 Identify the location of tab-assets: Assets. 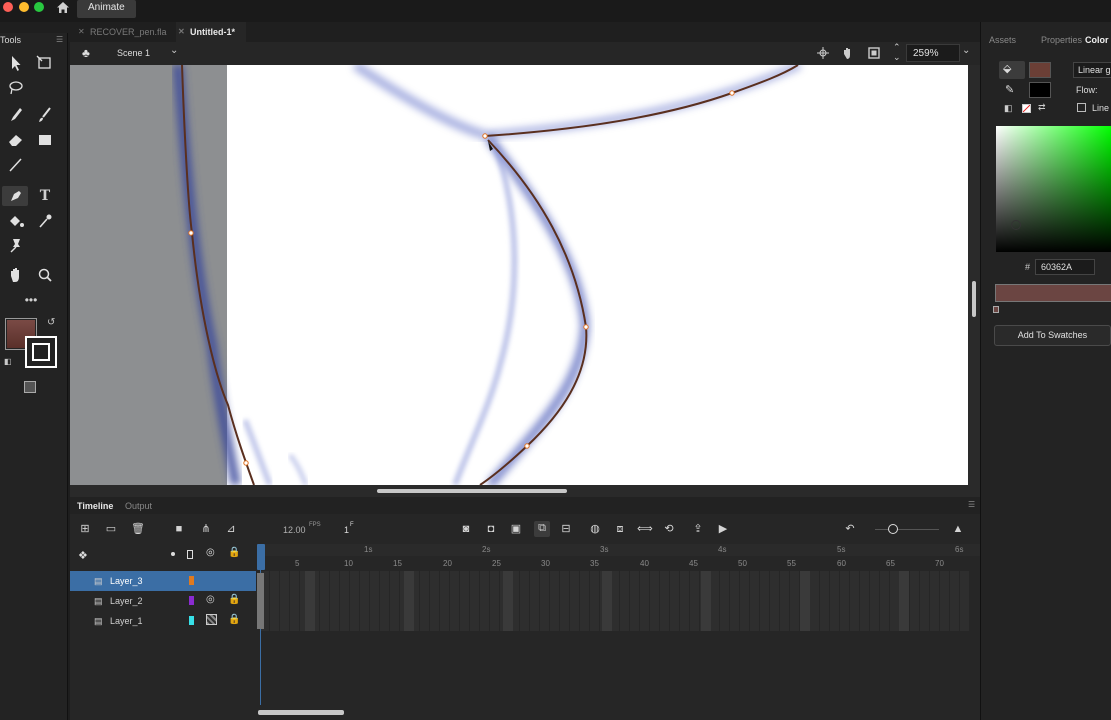
(1002, 40).